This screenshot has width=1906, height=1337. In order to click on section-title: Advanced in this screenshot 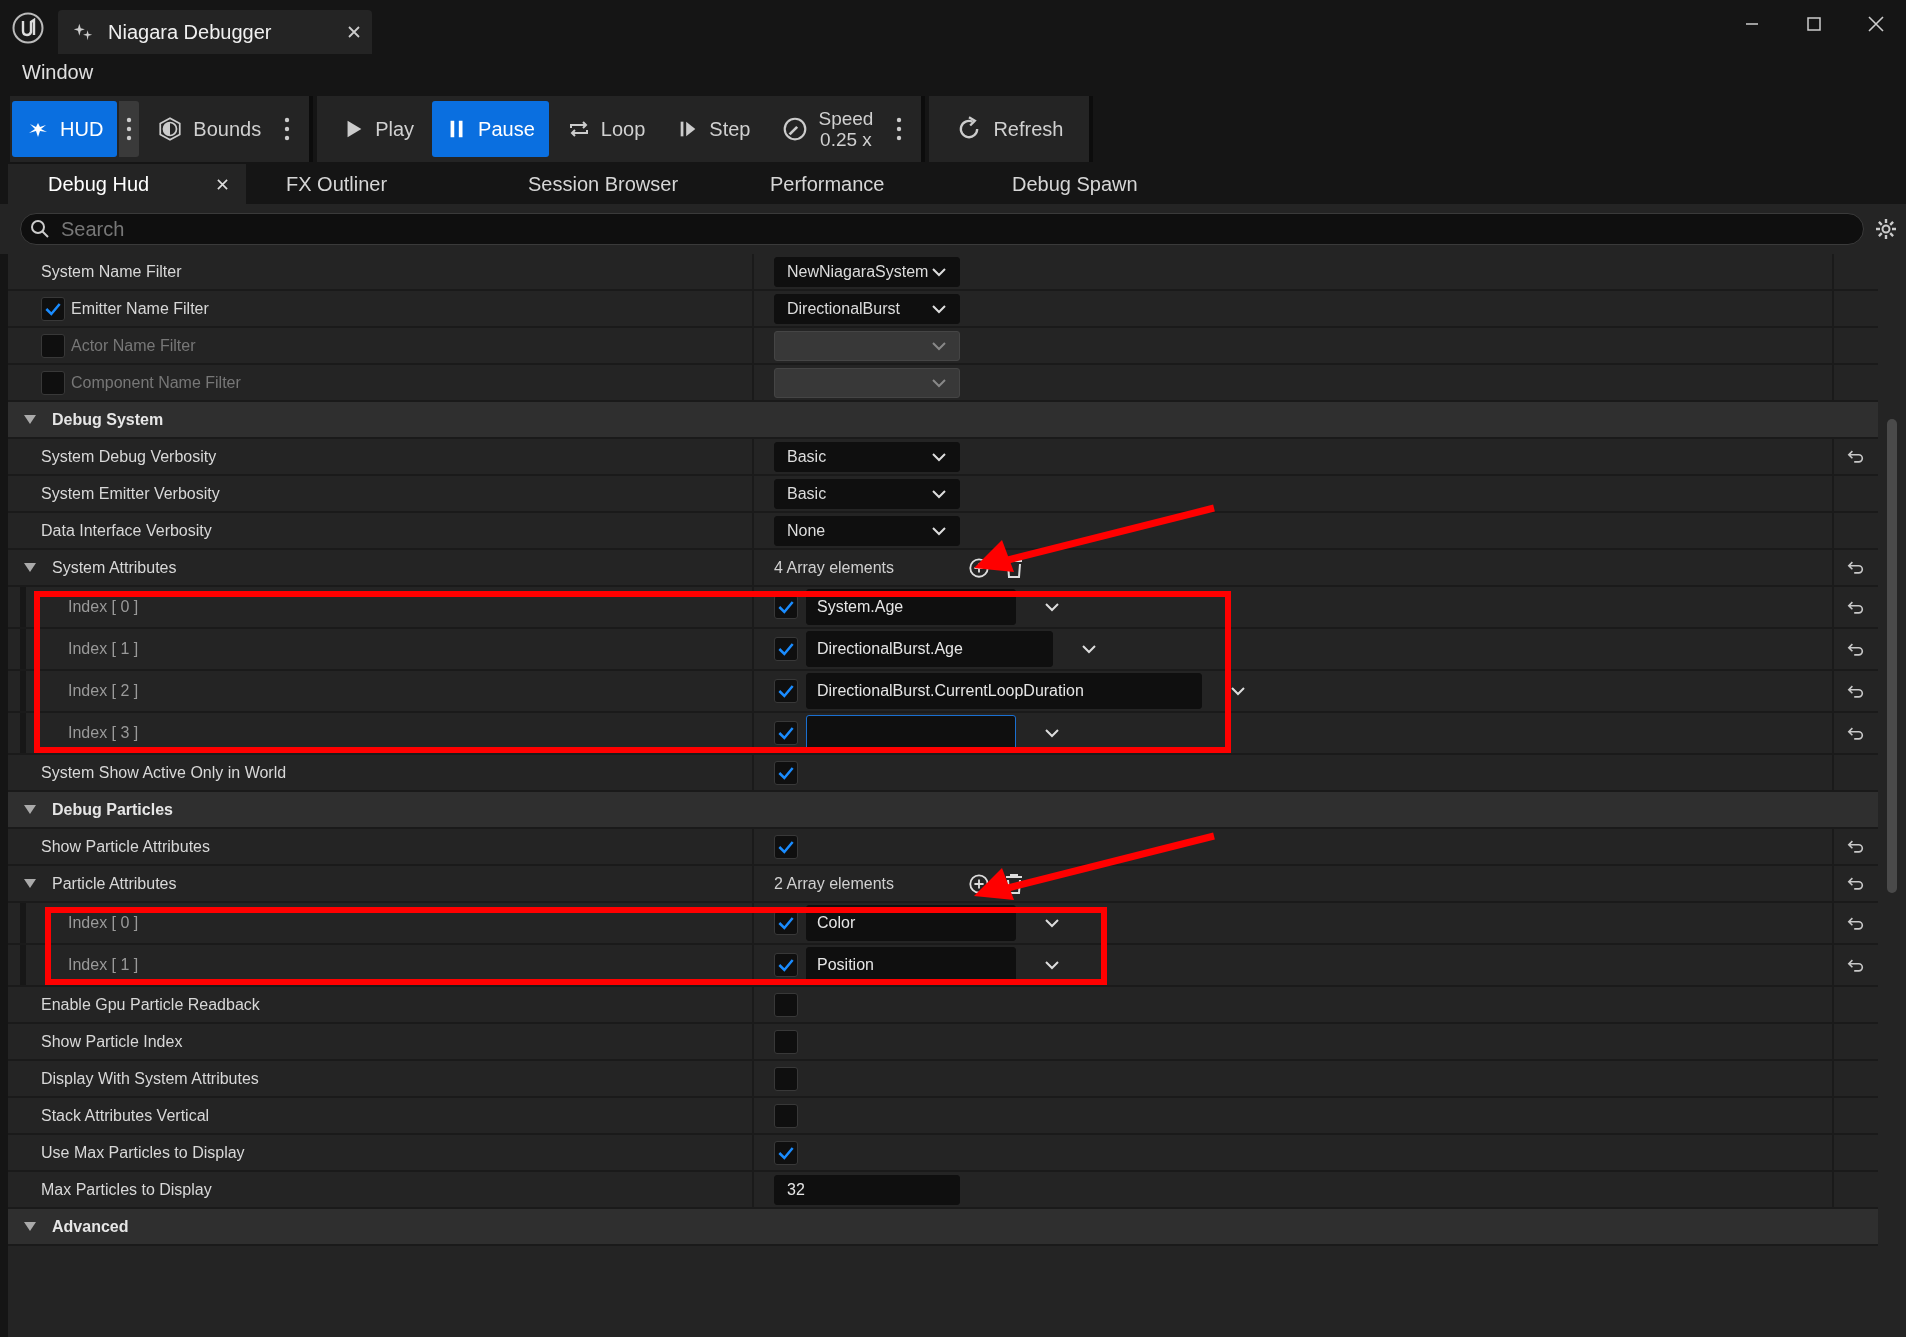, I will do `click(90, 1226)`.